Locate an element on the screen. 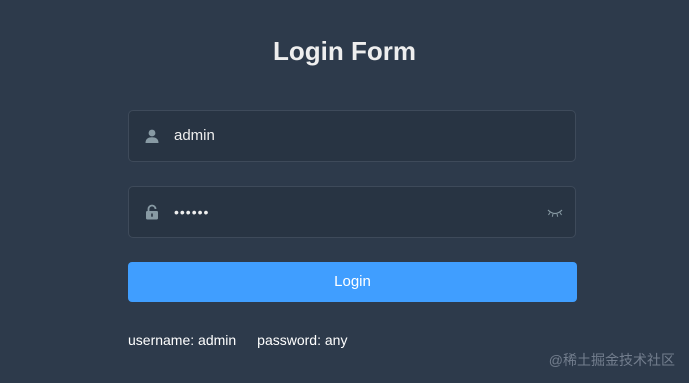 This screenshot has height=383, width=689. page-title: Login Form is located at coordinates (344, 51).